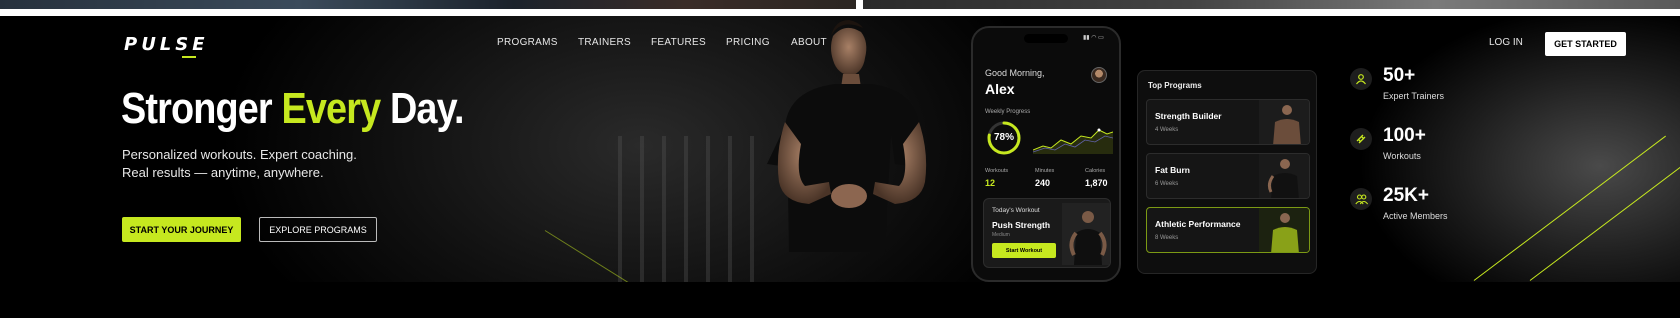 The height and width of the screenshot is (318, 1680). I want to click on weekly-progress-label: Weekly Progress, so click(1008, 112).